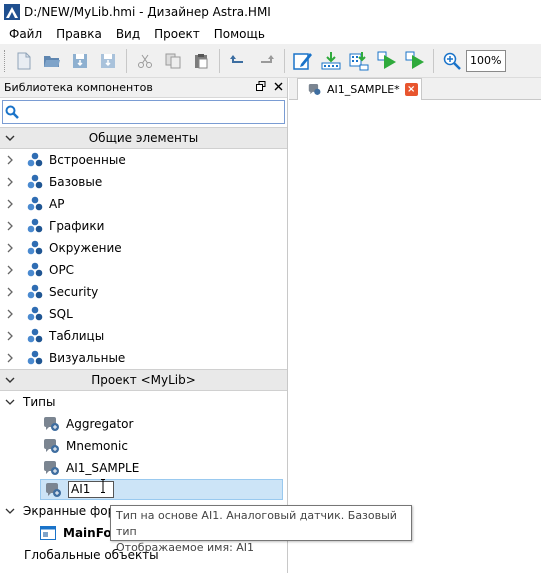 Image resolution: width=541 pixels, height=573 pixels. I want to click on list-item-label: Визуальные, so click(87, 358).